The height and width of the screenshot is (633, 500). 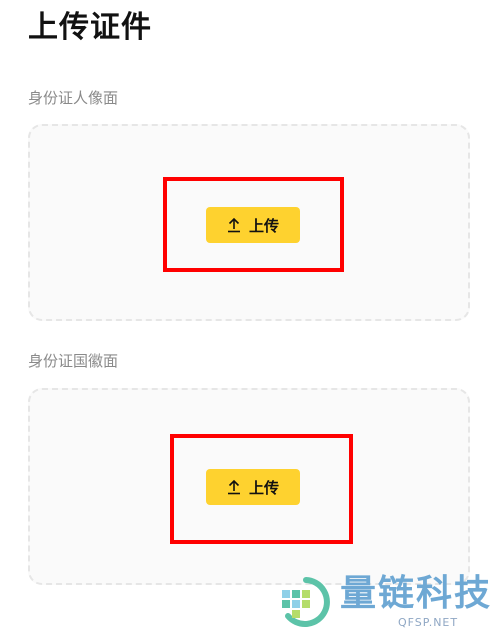 I want to click on upload-button-id-back: 上传, so click(x=253, y=487).